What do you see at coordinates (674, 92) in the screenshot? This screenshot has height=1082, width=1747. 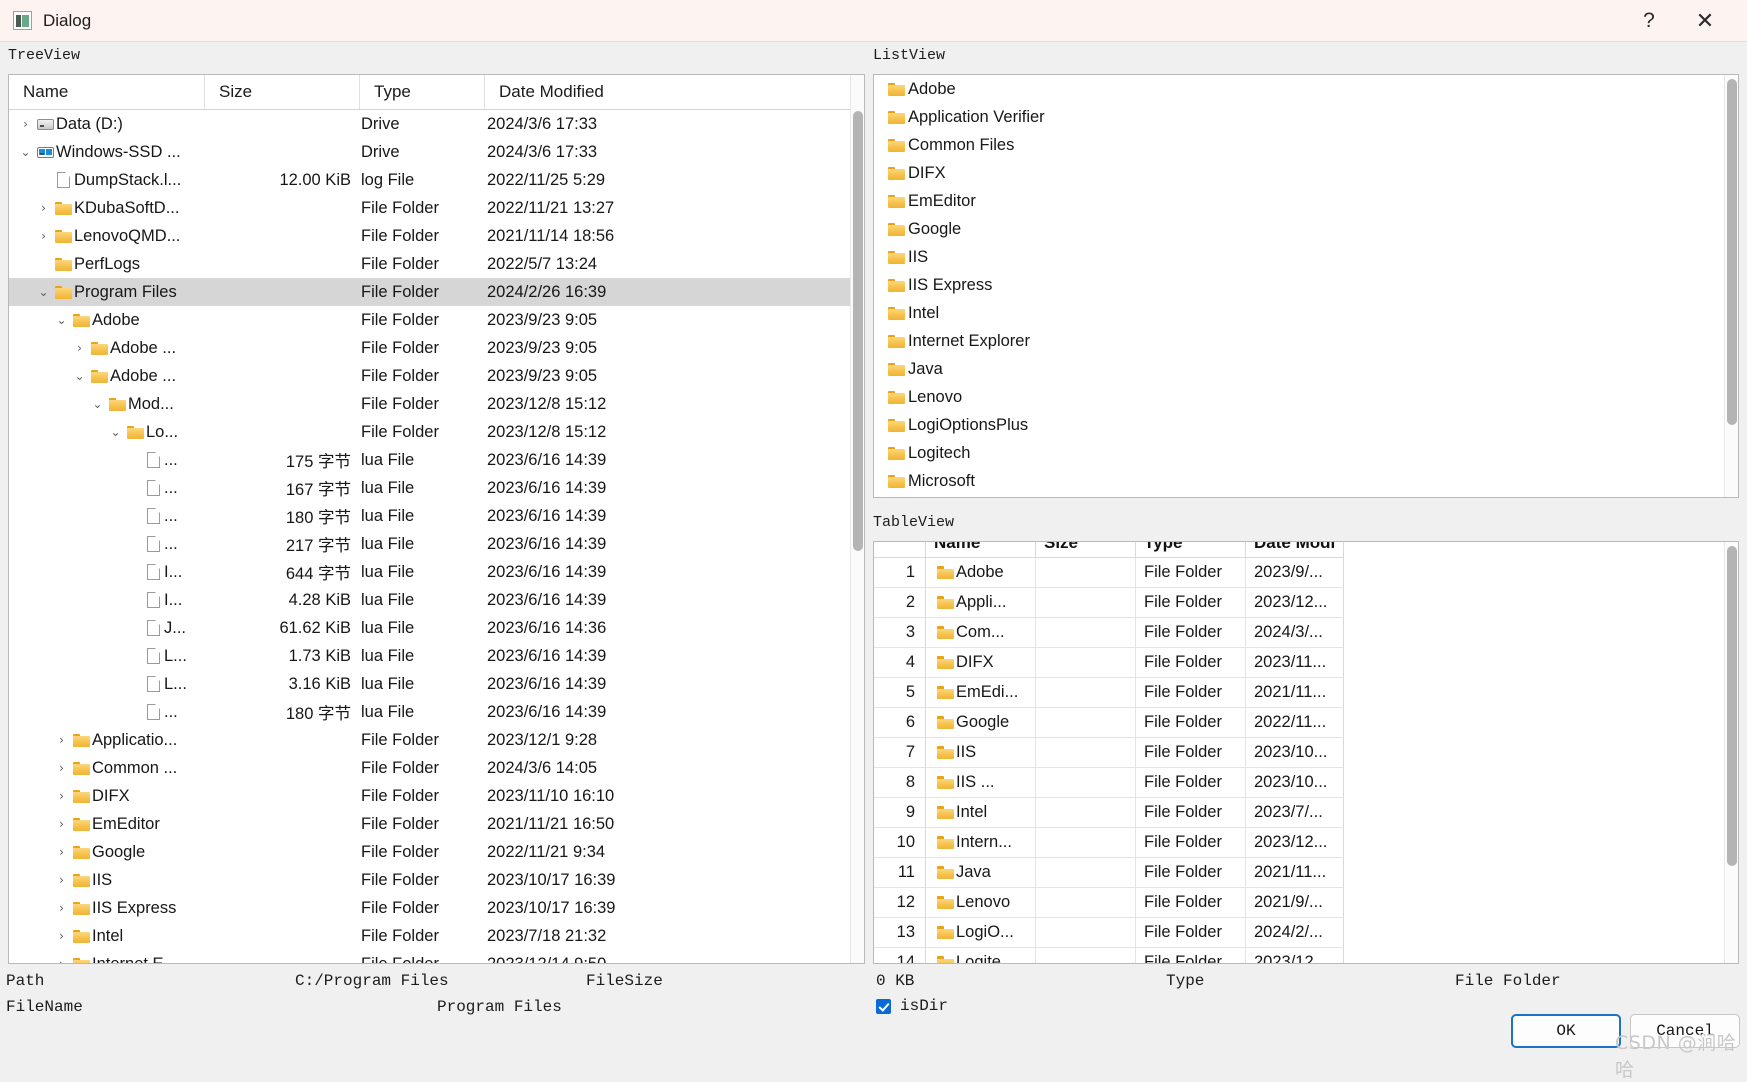 I see `column-header-date-modified: Date Modified` at bounding box center [674, 92].